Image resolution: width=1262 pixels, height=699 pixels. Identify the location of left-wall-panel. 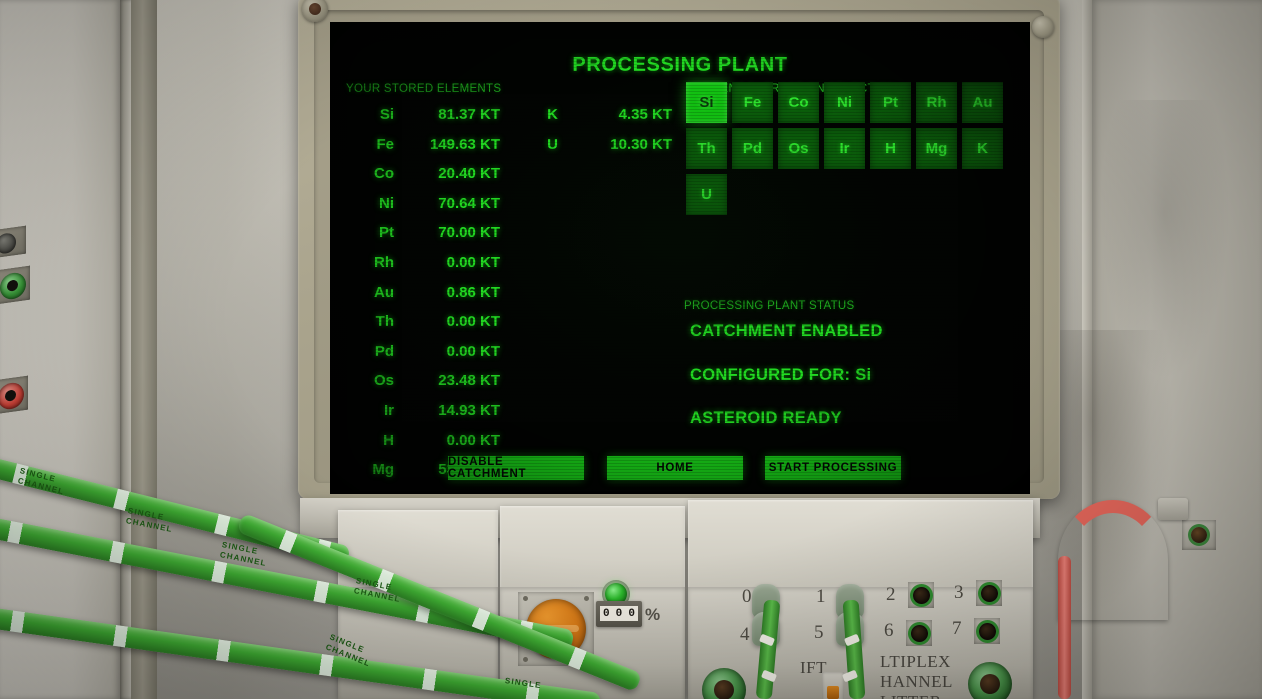
(60, 349).